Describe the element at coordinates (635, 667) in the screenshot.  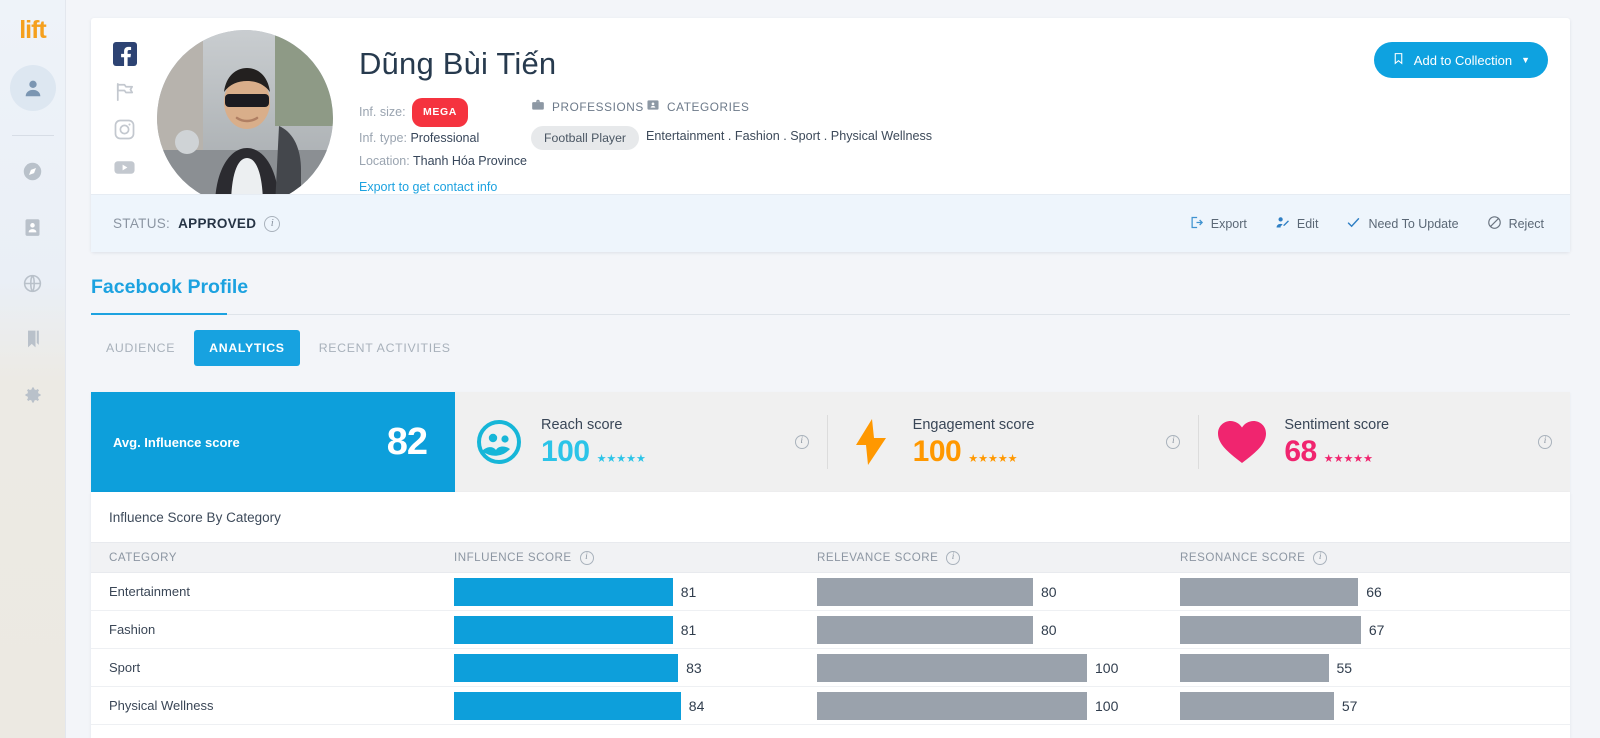
I see `cell-influence-score: 83` at that location.